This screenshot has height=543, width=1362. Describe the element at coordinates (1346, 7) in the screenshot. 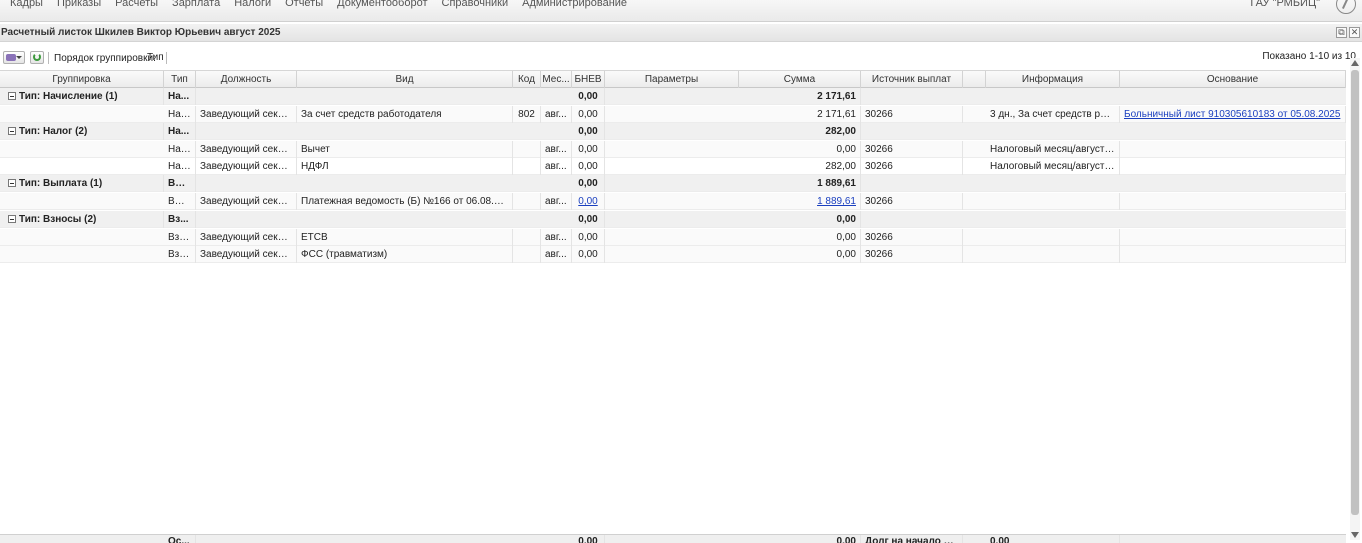

I see `help-icon` at that location.